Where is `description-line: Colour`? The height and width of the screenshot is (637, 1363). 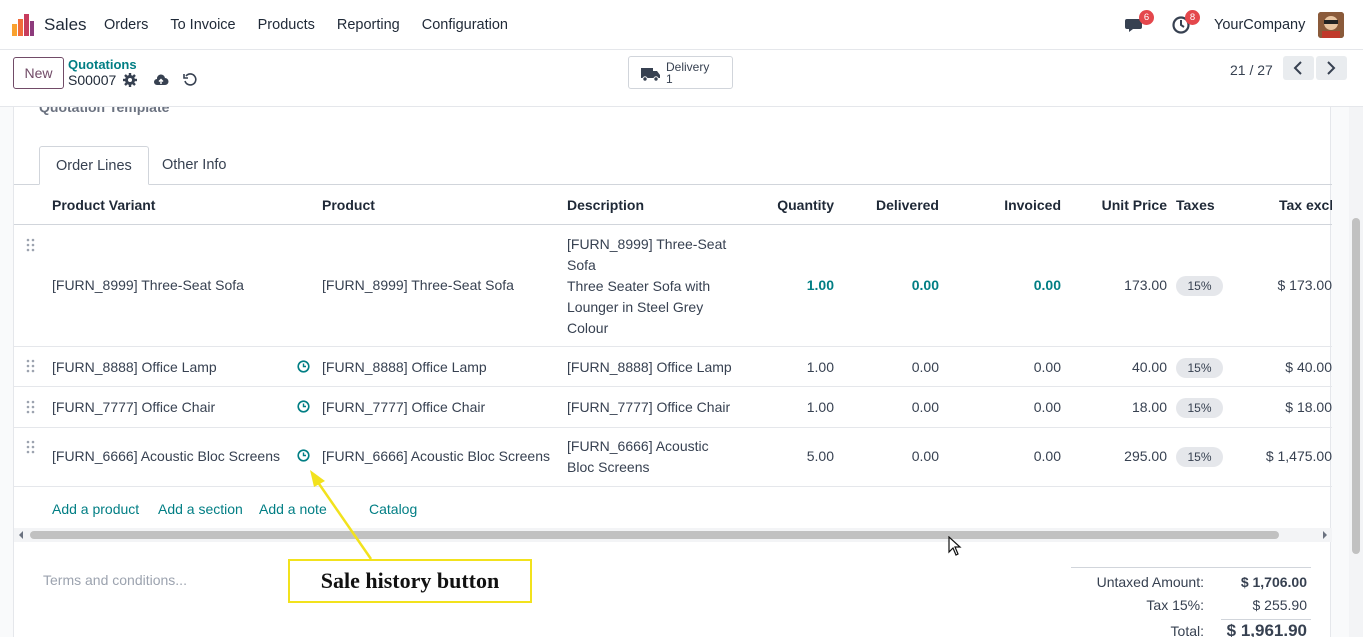 description-line: Colour is located at coordinates (588, 328).